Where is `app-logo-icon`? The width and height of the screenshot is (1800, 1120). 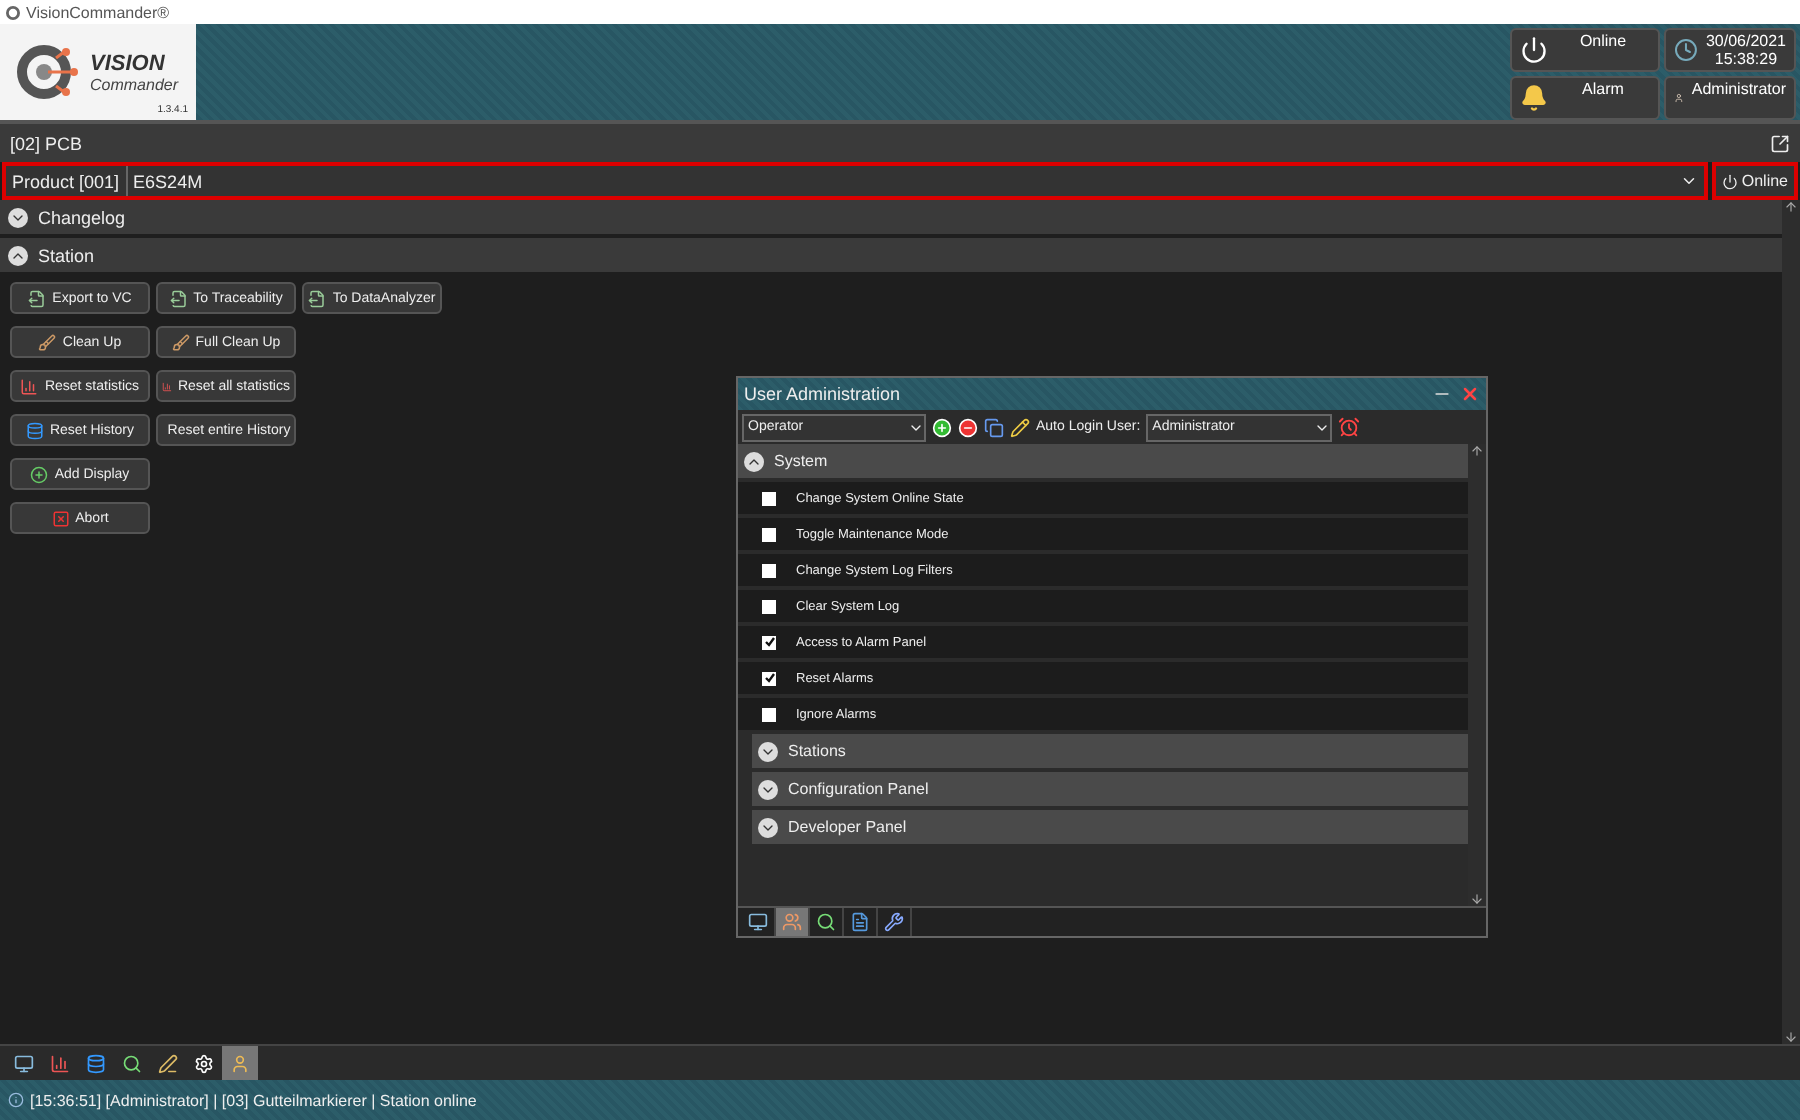 app-logo-icon is located at coordinates (13, 12).